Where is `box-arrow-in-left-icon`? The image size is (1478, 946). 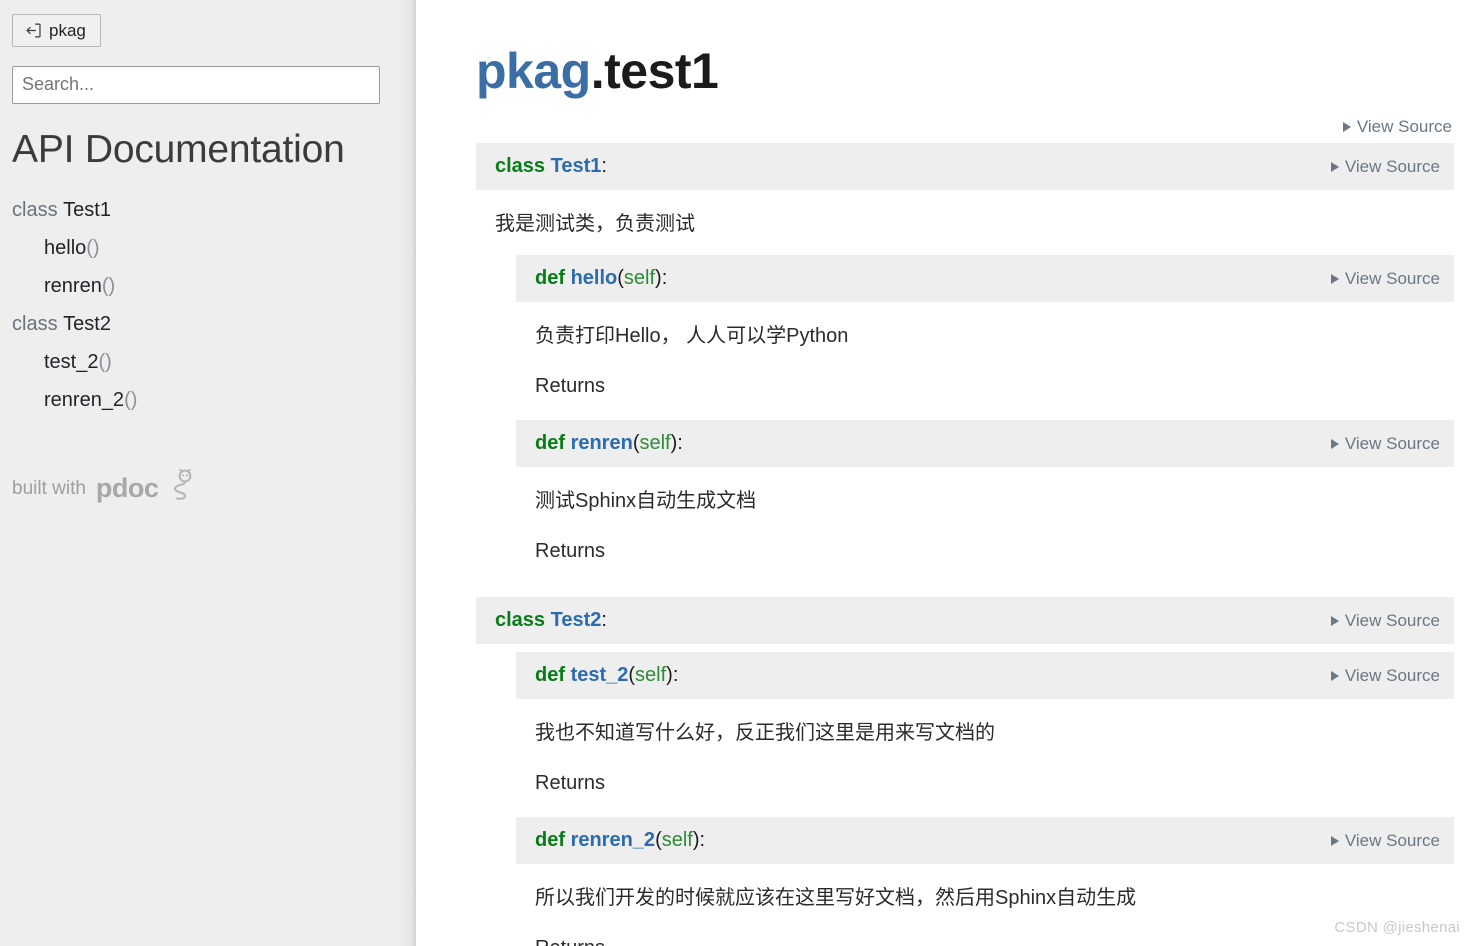
box-arrow-in-left-icon is located at coordinates (33, 30).